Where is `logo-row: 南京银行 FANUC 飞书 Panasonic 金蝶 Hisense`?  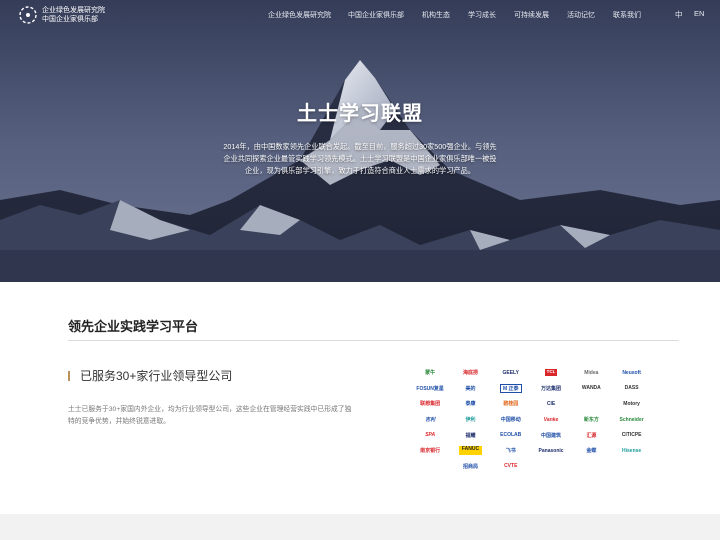
logo-row: 南京银行 FANUC 飞书 Panasonic 金蝶 Hisense is located at coordinates (531, 451).